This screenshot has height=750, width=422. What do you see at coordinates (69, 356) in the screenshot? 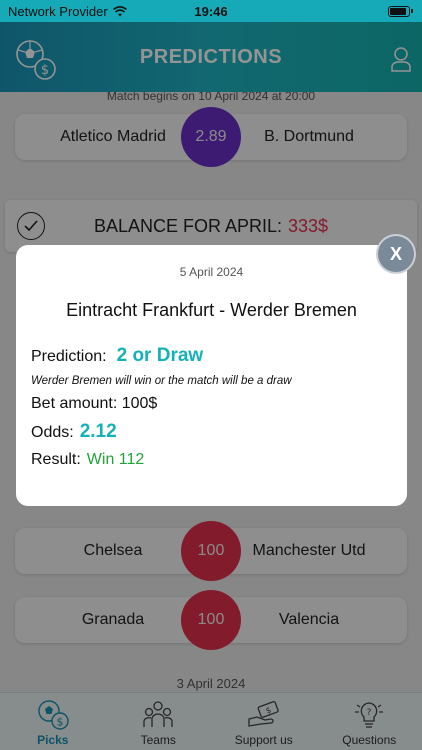
I see `prediction-label: Prediction:` at bounding box center [69, 356].